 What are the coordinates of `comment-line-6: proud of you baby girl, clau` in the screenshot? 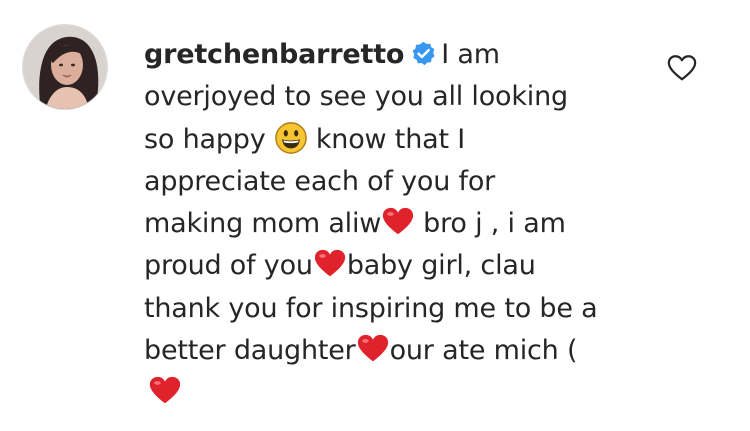 It's located at (394, 266).